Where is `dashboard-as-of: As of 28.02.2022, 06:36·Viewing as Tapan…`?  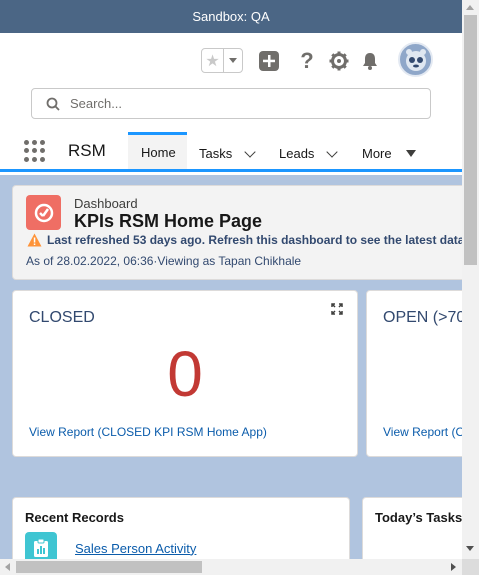 dashboard-as-of: As of 28.02.2022, 06:36·Viewing as Tapan… is located at coordinates (164, 261).